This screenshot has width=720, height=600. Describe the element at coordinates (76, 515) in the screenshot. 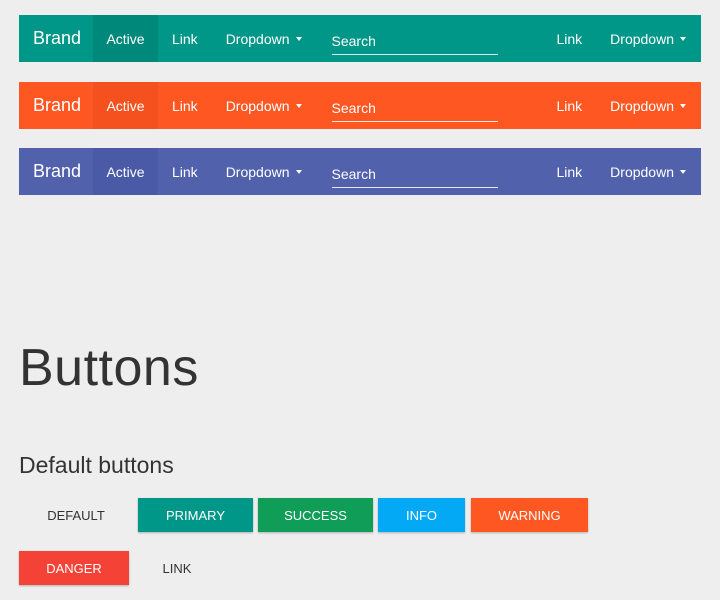

I see `default-button: Default` at that location.